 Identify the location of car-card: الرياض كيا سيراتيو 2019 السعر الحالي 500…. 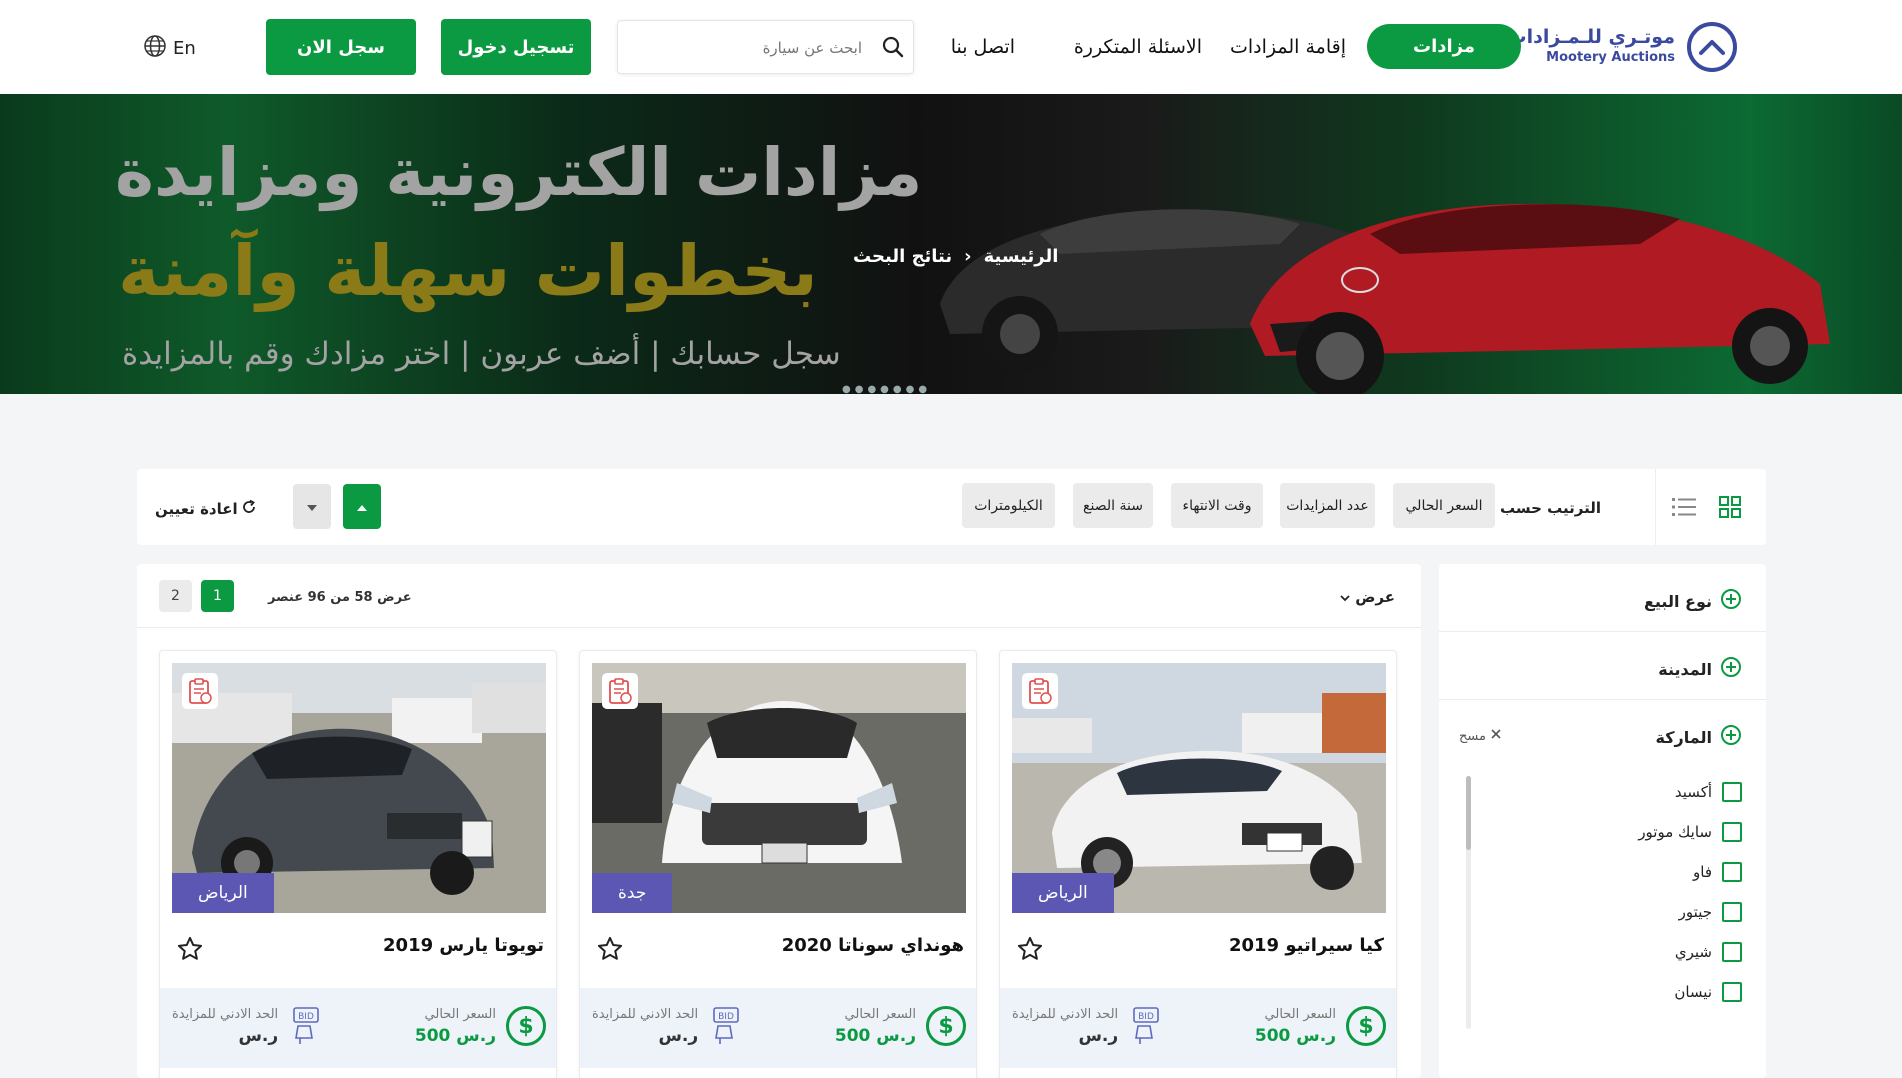
(1198, 864).